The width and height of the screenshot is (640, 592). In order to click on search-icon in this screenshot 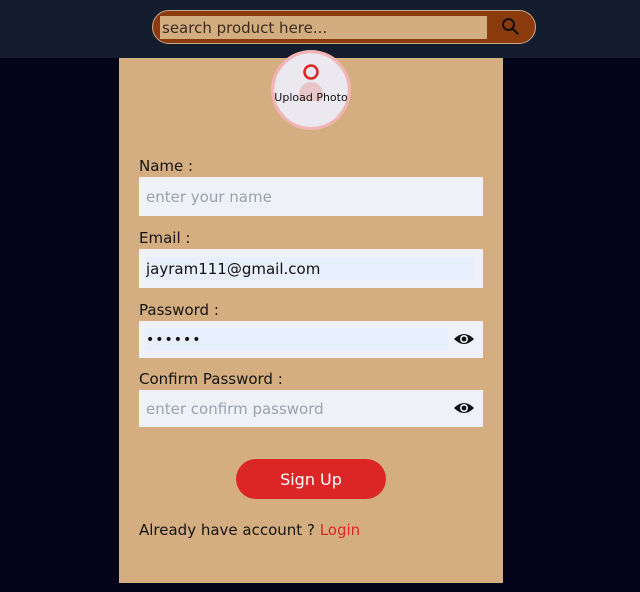, I will do `click(510, 28)`.